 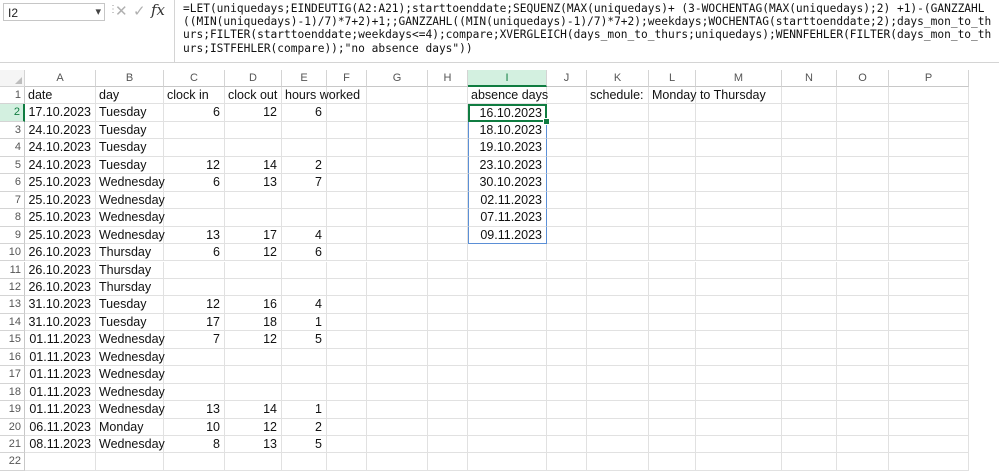 What do you see at coordinates (929, 305) in the screenshot?
I see `cell-p13` at bounding box center [929, 305].